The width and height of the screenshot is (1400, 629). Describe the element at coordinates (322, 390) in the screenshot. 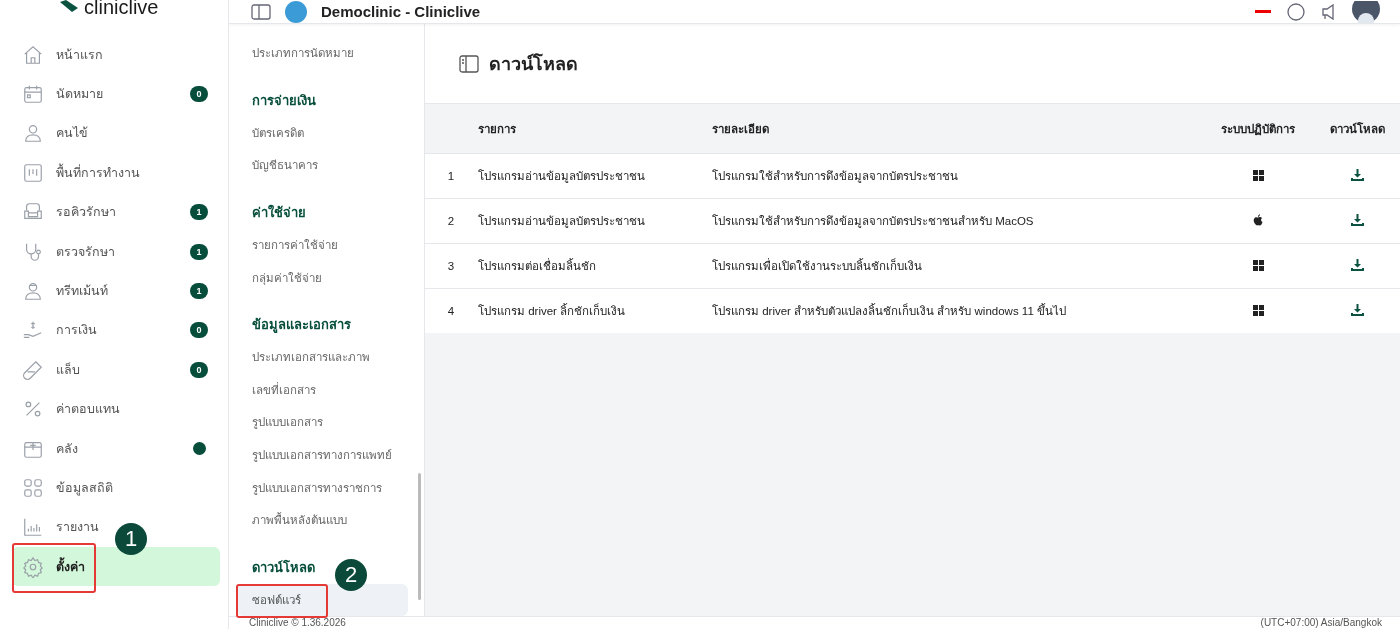

I see `submenu-item: เลขที่เอกสาร` at that location.